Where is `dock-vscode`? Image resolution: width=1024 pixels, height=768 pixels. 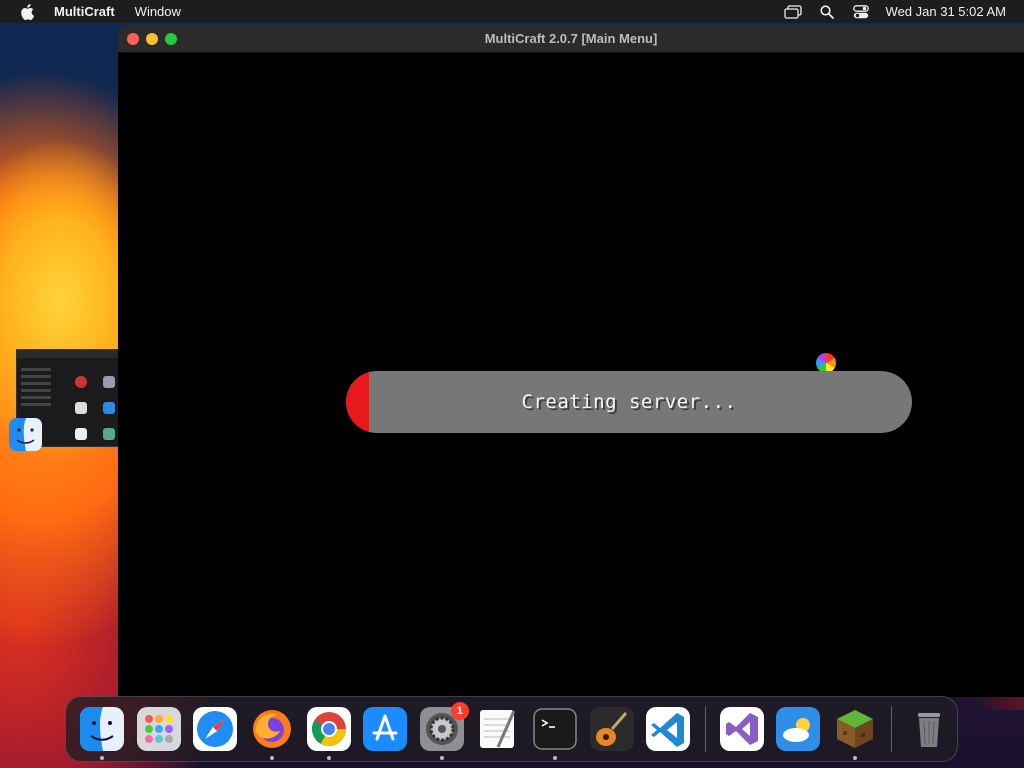 dock-vscode is located at coordinates (668, 729).